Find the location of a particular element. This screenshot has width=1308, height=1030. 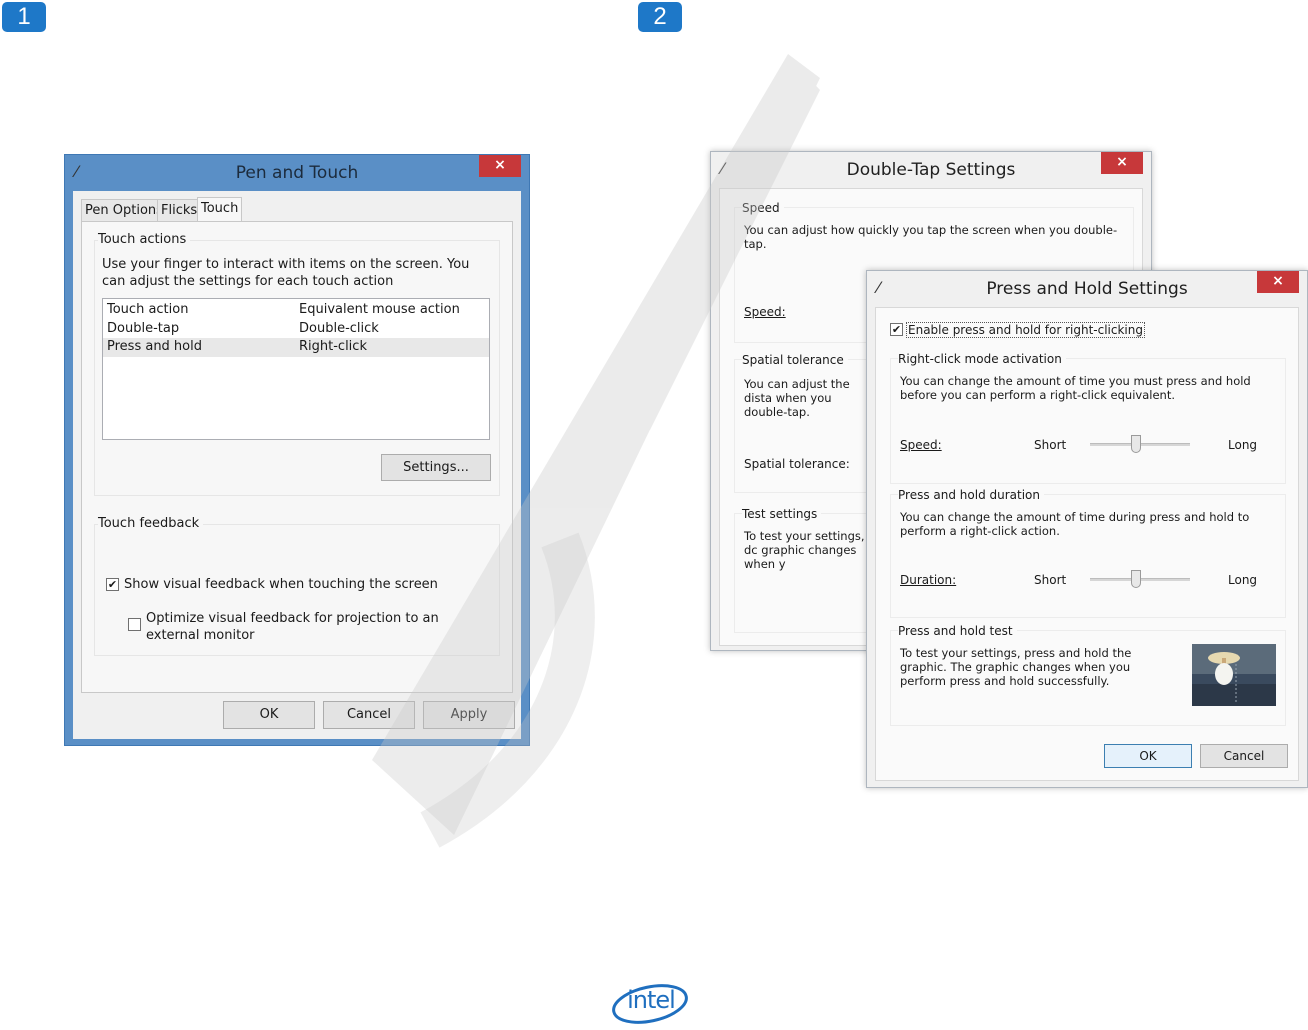

step-2-badge: 2 is located at coordinates (660, 17).